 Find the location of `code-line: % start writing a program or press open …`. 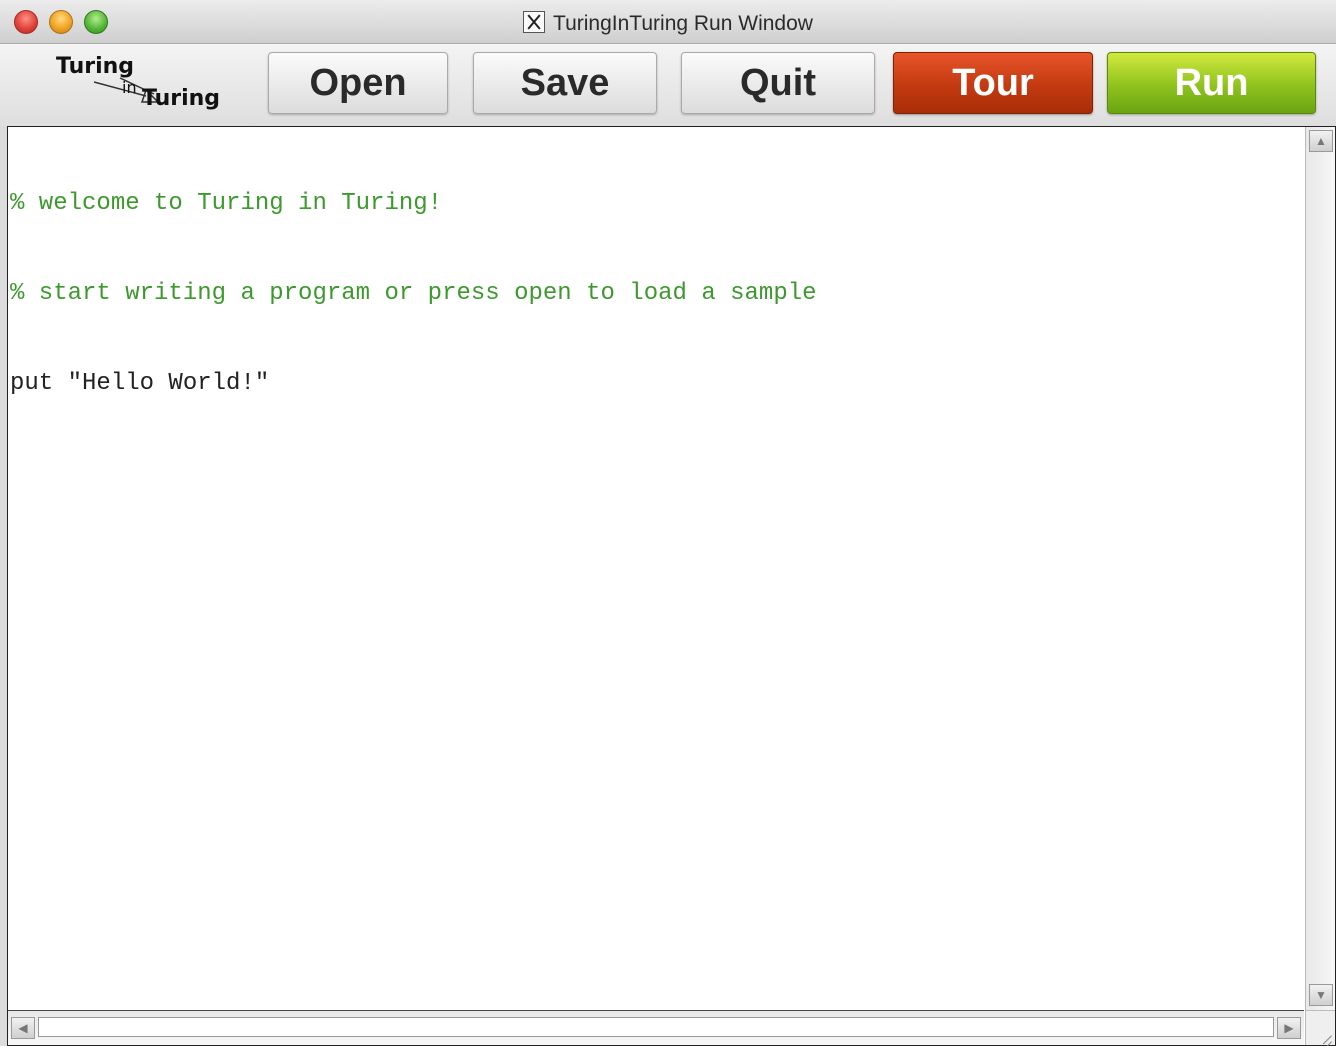

code-line: % start writing a program or press open … is located at coordinates (657, 294).